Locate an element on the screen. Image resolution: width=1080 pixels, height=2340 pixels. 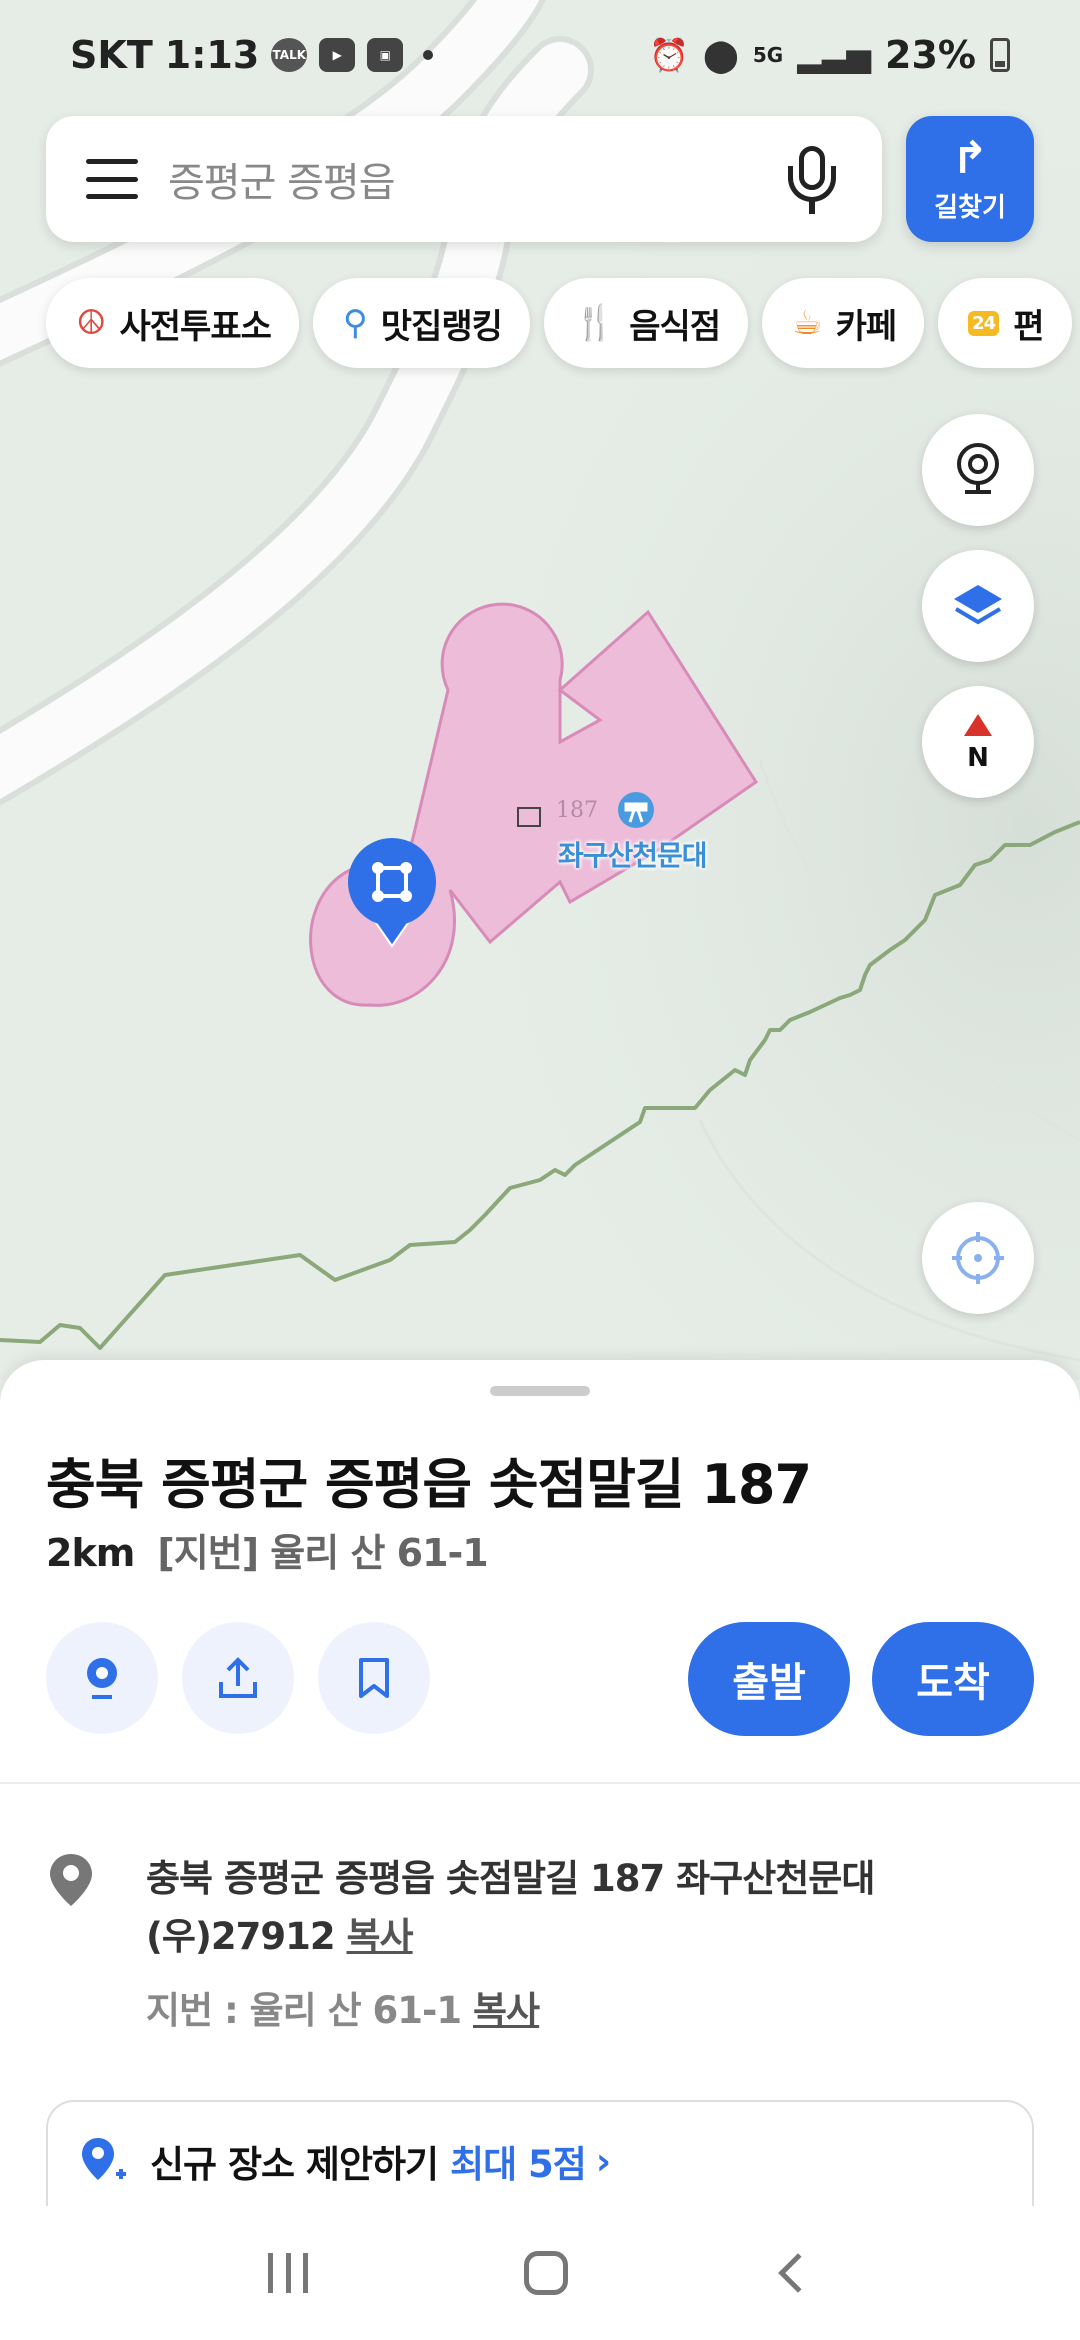
my-location-button is located at coordinates (978, 1258).